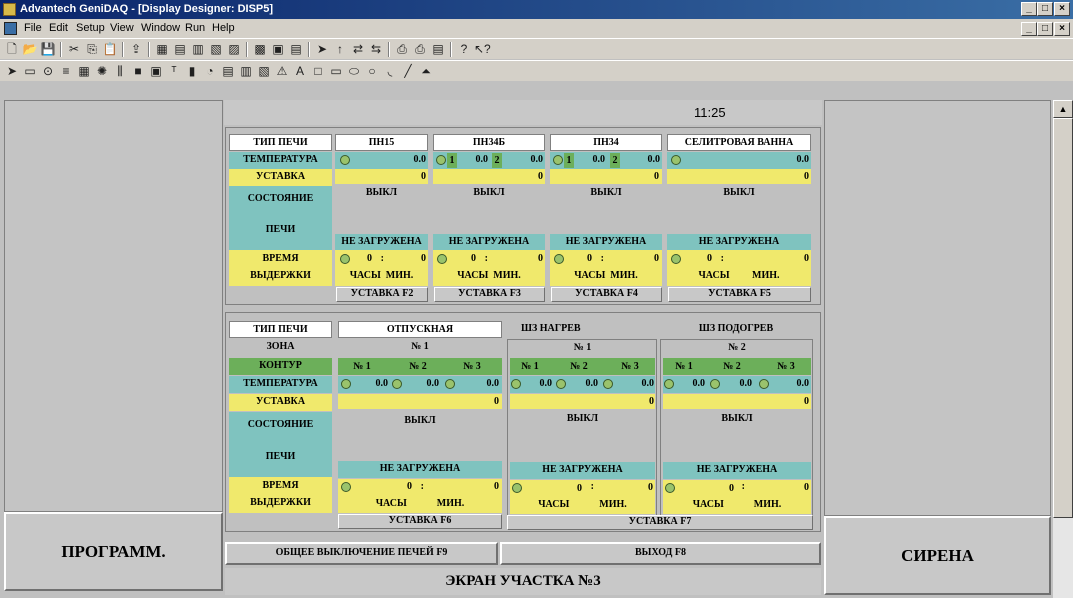  Describe the element at coordinates (174, 71) in the screenshot. I see `text-tool-icon: ᵀ` at that location.